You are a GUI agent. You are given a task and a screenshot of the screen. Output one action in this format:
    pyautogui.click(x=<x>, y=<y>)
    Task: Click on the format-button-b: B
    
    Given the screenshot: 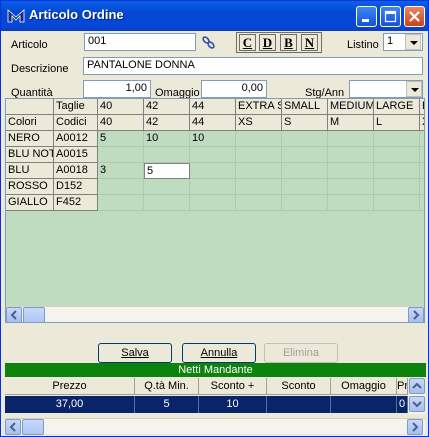 What is the action you would take?
    pyautogui.click(x=288, y=42)
    